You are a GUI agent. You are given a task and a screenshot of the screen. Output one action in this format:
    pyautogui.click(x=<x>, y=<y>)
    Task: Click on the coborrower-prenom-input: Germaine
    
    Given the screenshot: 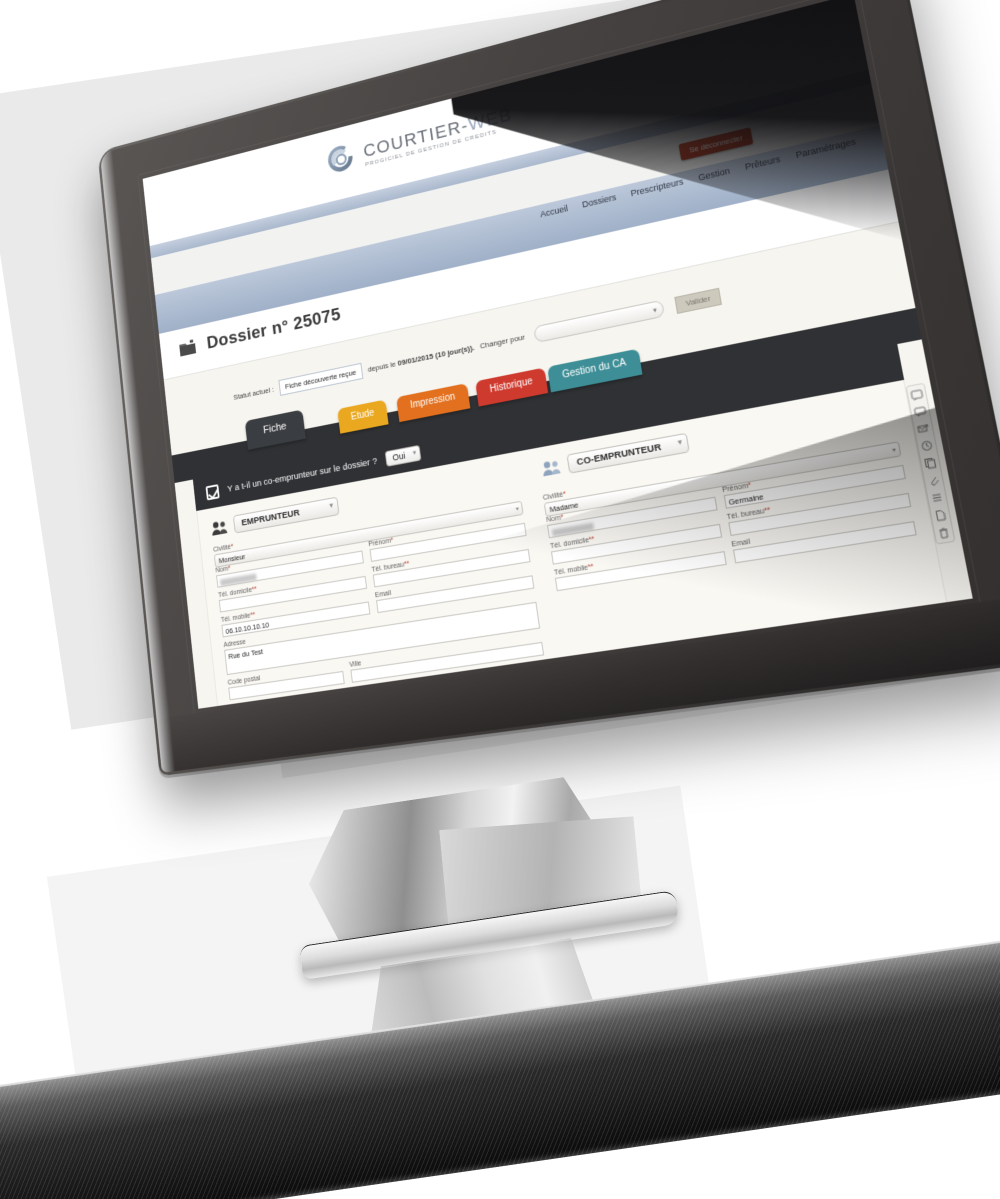 What is the action you would take?
    pyautogui.click(x=814, y=486)
    